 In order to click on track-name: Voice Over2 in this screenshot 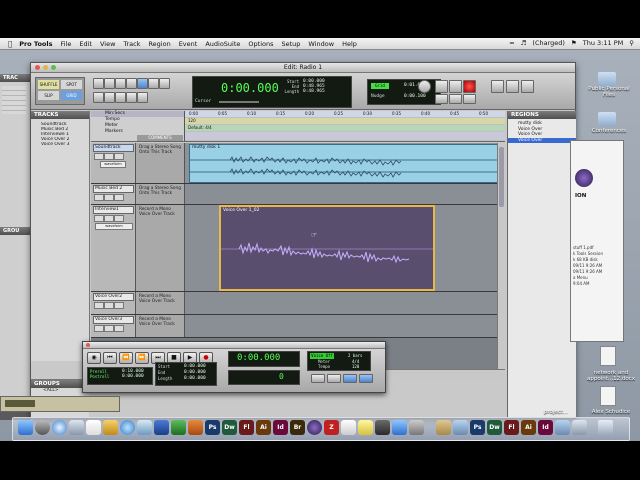, I will do `click(113, 297)`.